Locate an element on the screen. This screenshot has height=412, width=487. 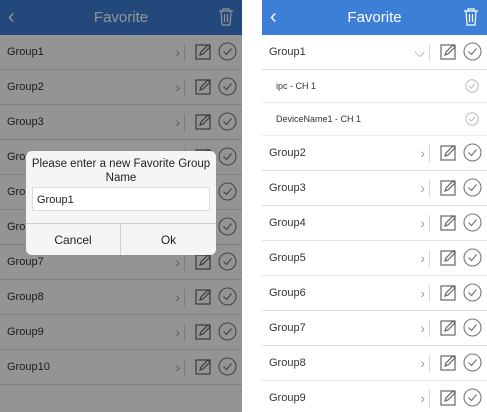
group-name: Group6 is located at coordinates (287, 293).